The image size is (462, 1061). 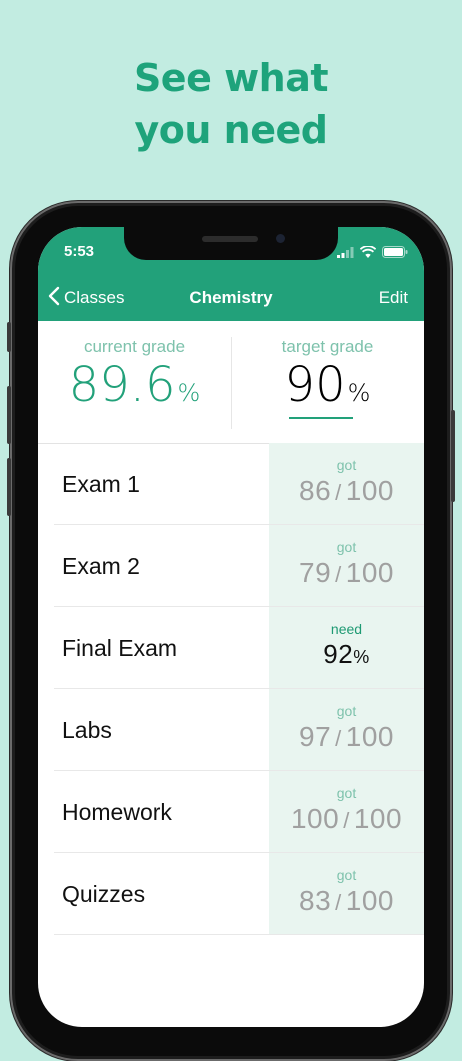 I want to click on battery-icon, so click(x=395, y=254).